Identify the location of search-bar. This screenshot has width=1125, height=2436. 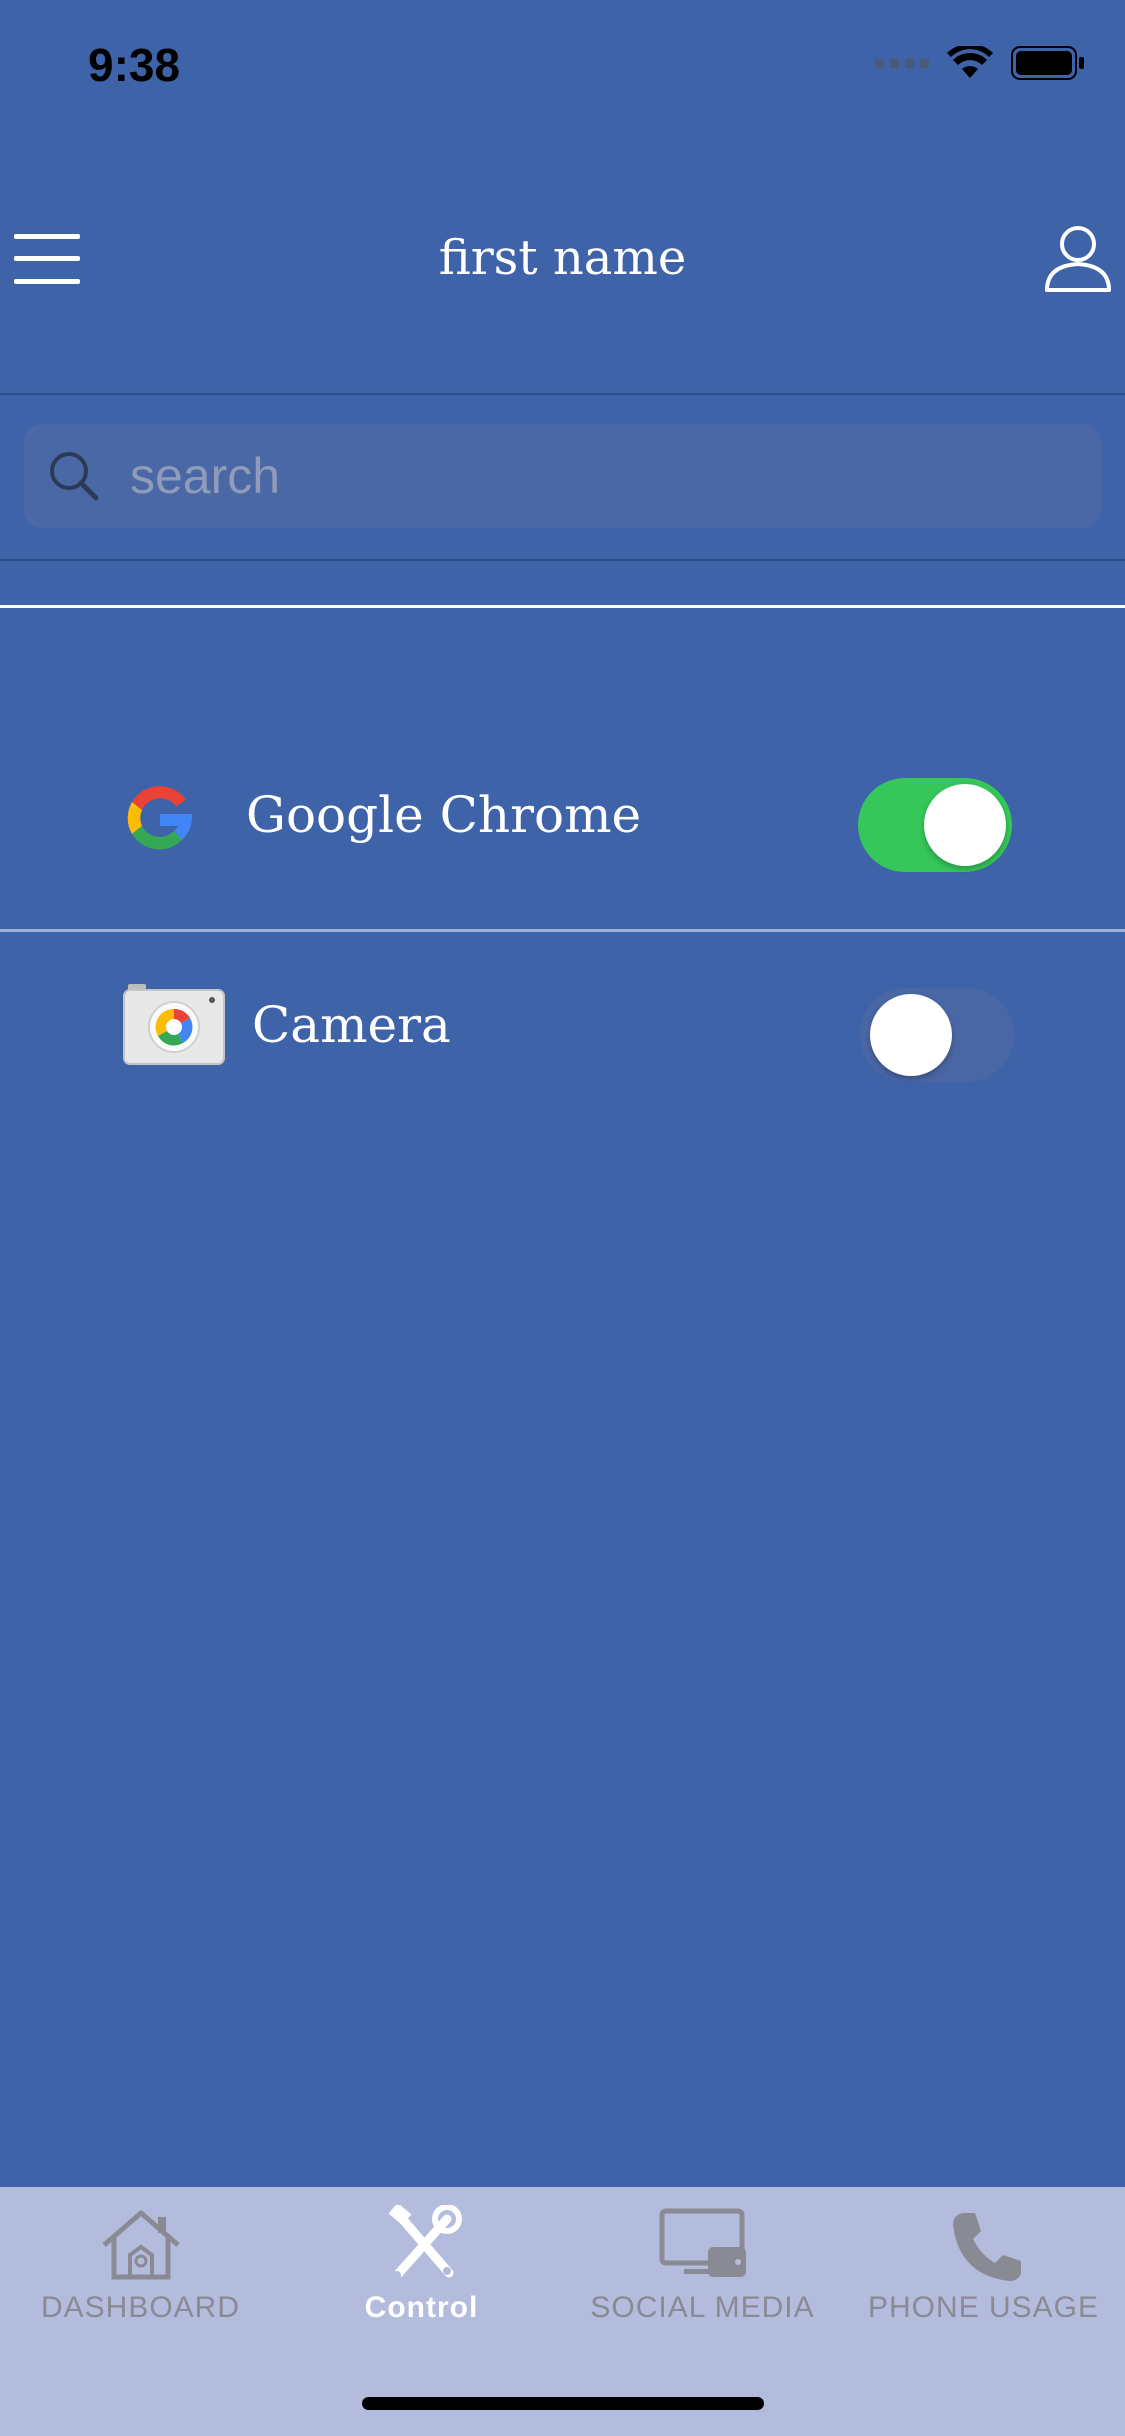
(562, 476).